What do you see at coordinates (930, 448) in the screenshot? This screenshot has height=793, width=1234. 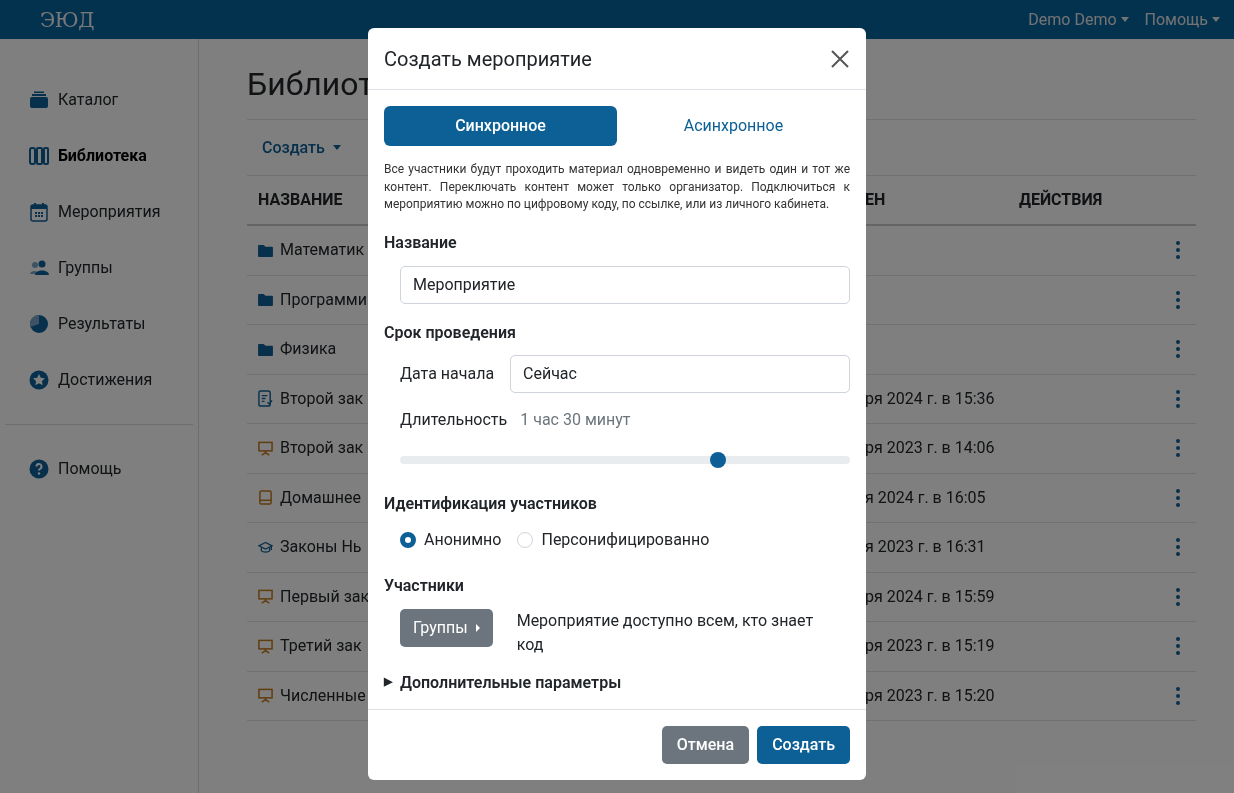 I see `table-cell: ря 2023 г. в 14:06` at bounding box center [930, 448].